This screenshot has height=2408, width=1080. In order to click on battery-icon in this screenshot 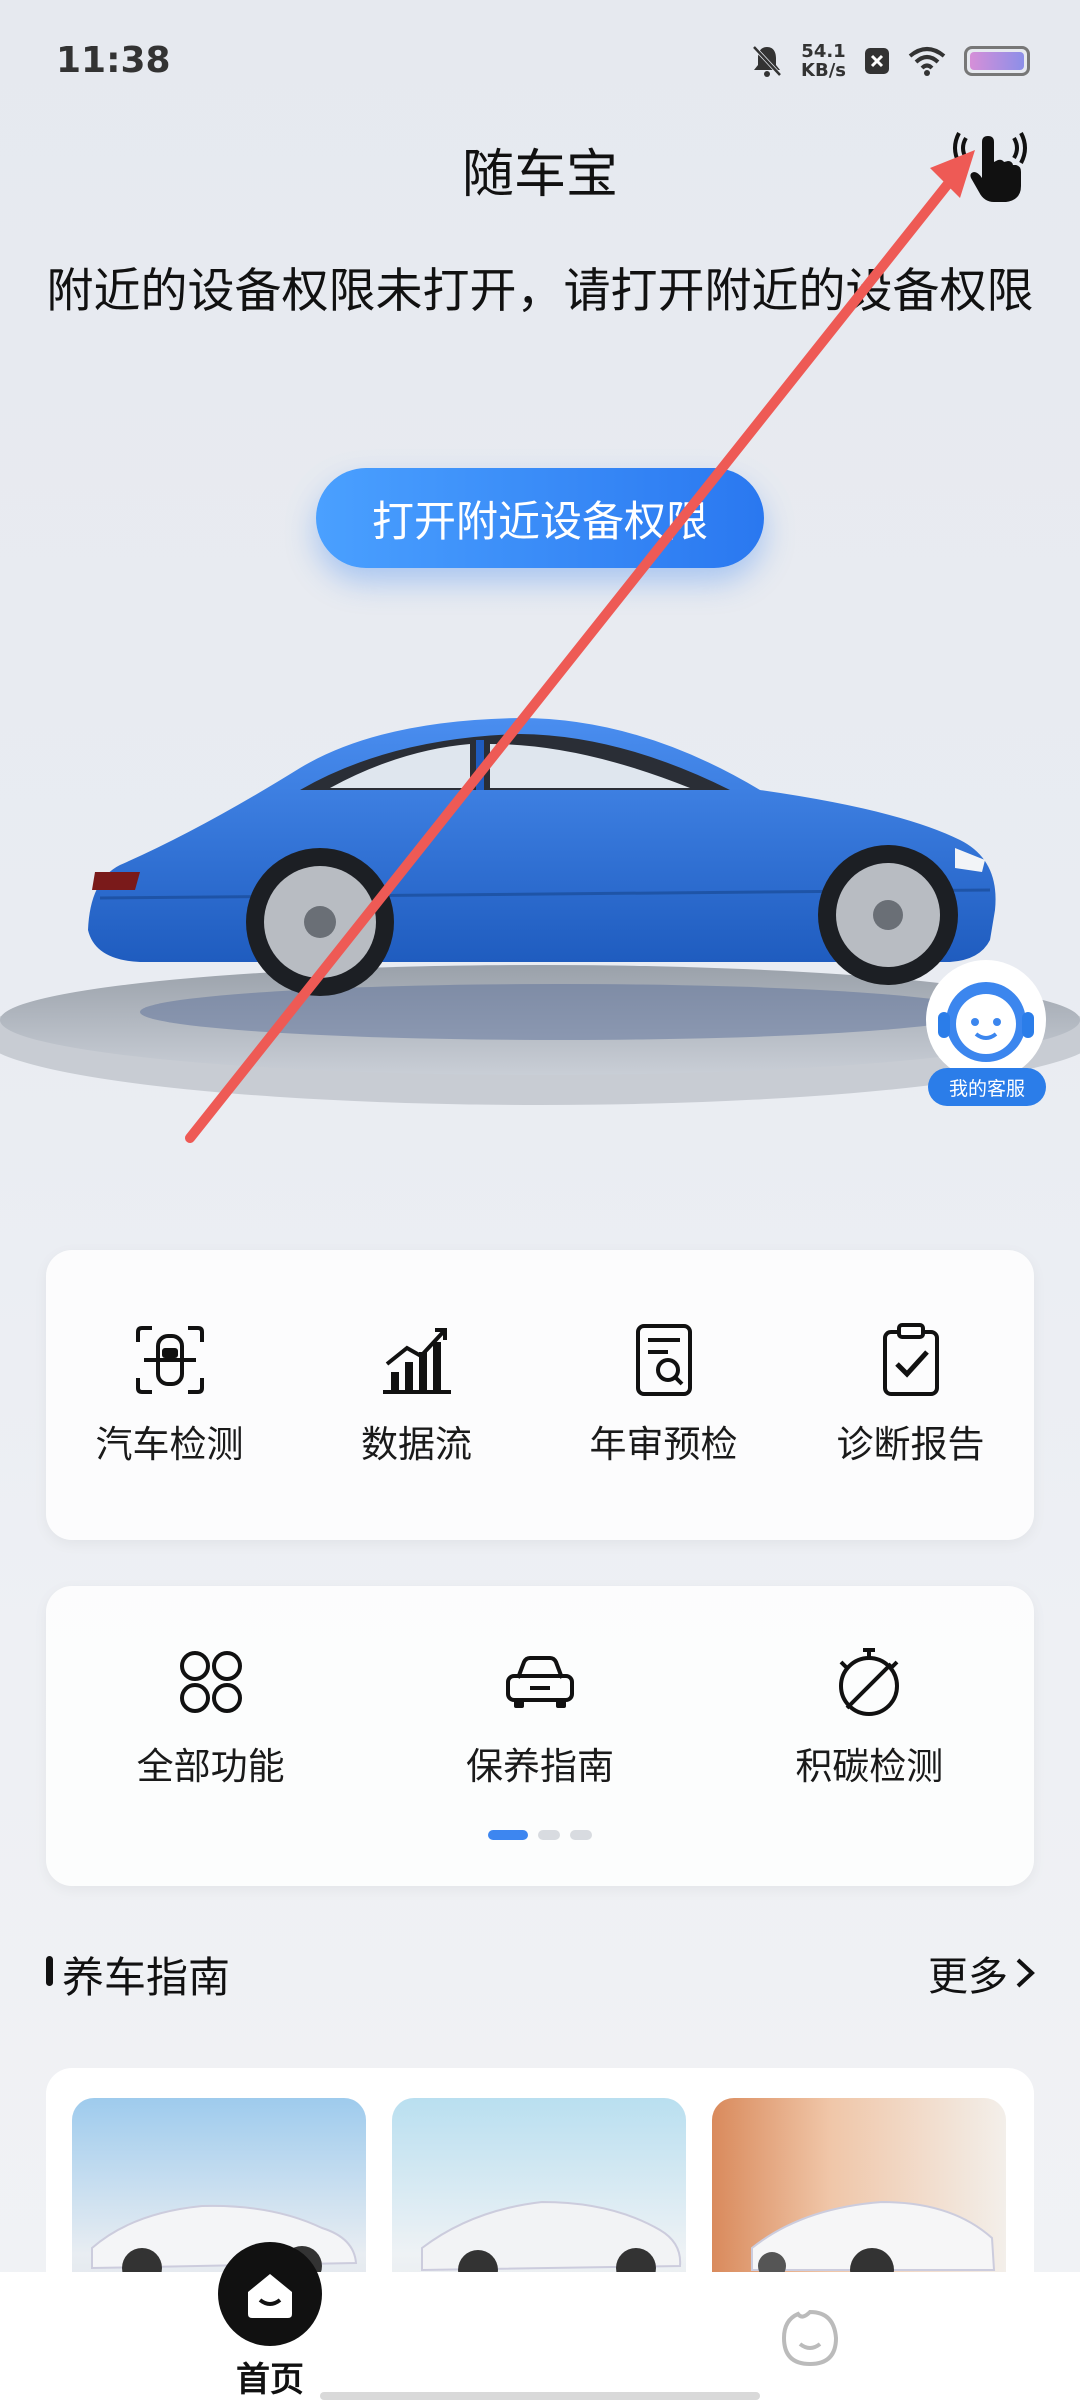, I will do `click(997, 61)`.